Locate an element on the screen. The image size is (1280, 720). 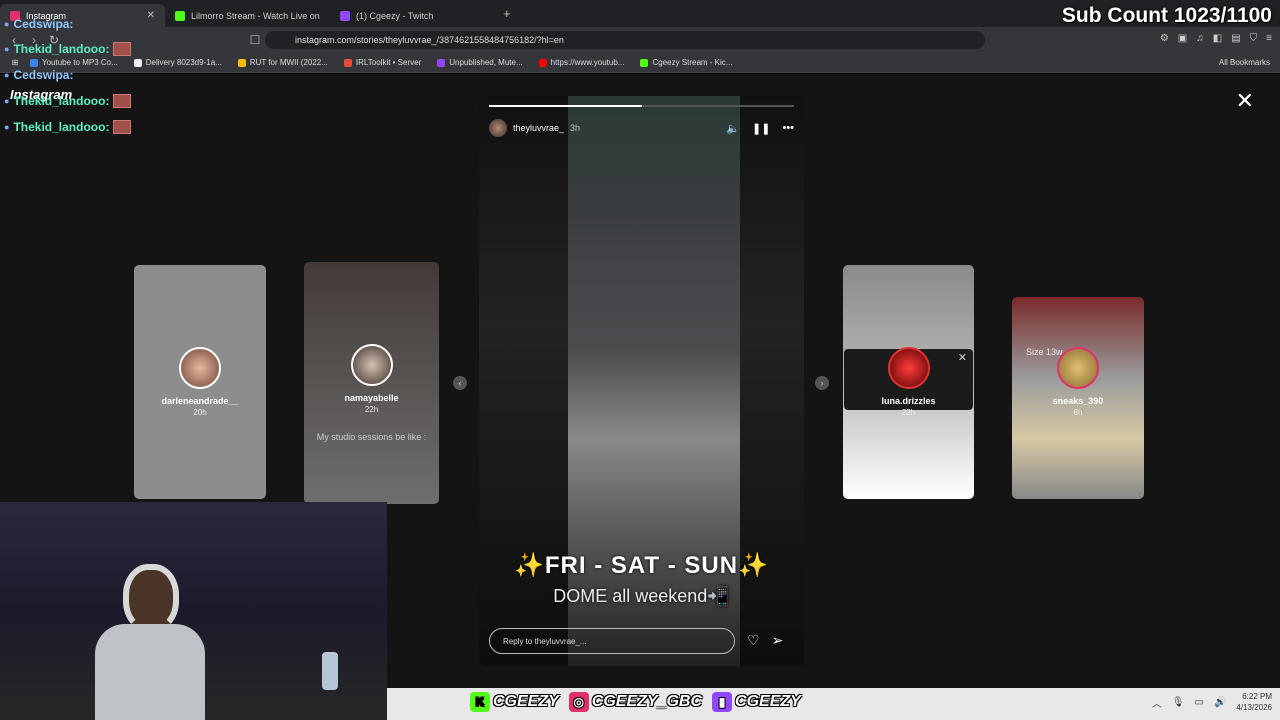
kick-handle: K CGEEZY is located at coordinates (514, 702).